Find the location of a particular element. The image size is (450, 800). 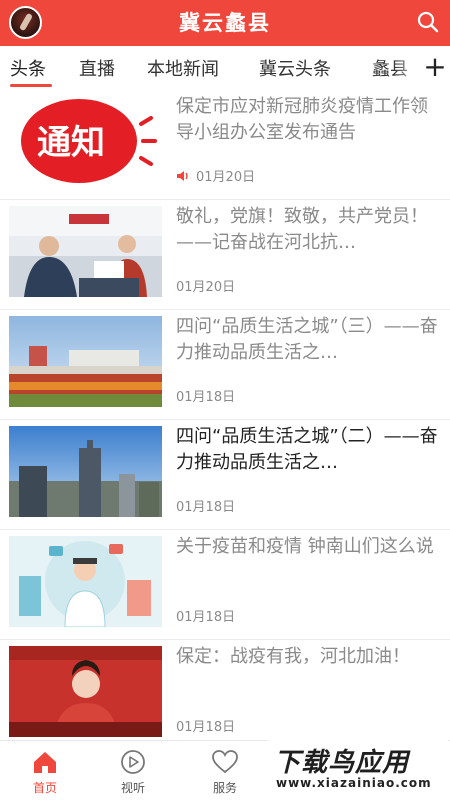

play-icon is located at coordinates (133, 762).